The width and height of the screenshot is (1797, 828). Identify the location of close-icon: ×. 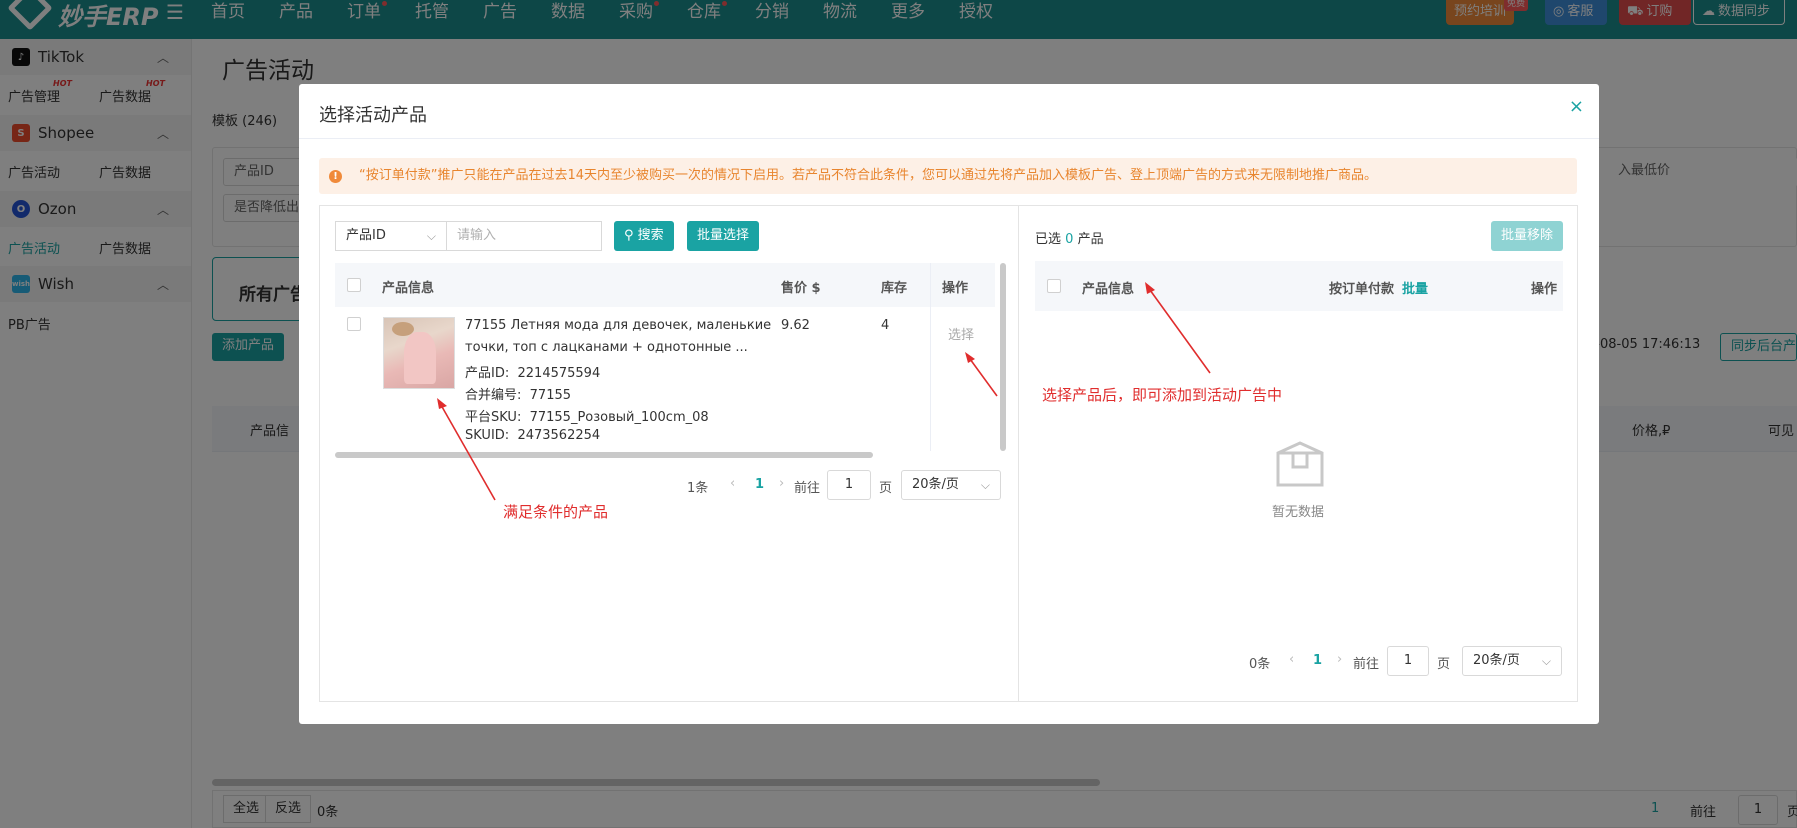
(1576, 106).